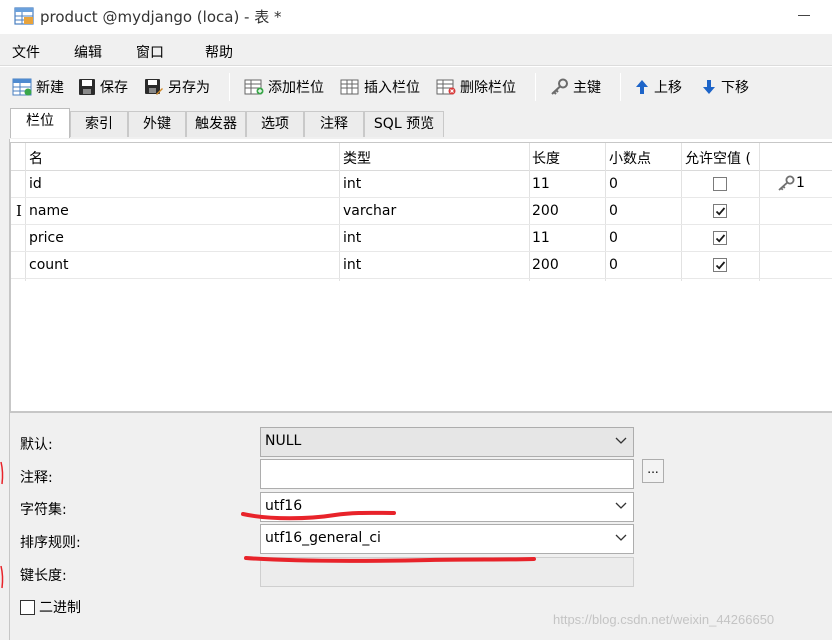 The image size is (832, 640). I want to click on binary-checkbox-row: 二进制, so click(50, 607).